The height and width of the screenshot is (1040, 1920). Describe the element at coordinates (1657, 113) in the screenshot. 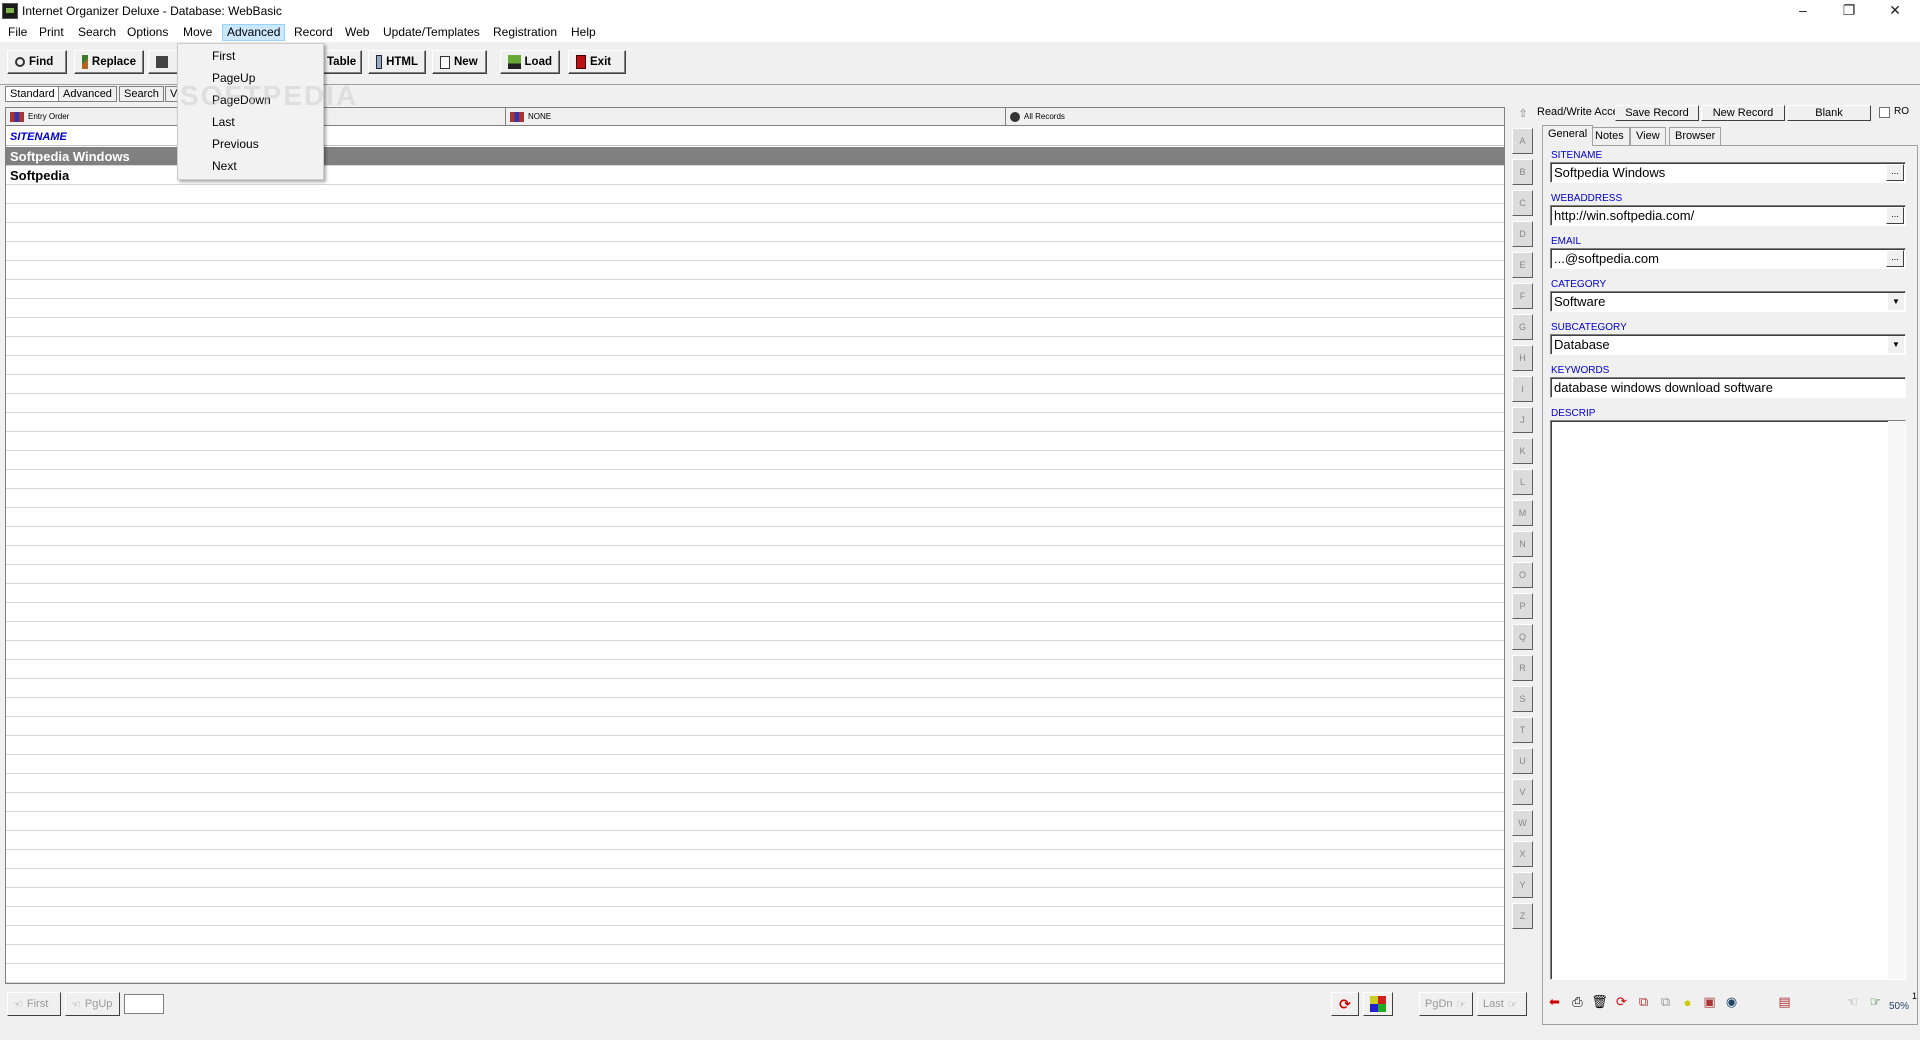

I see `save-record-button: Save Record` at that location.